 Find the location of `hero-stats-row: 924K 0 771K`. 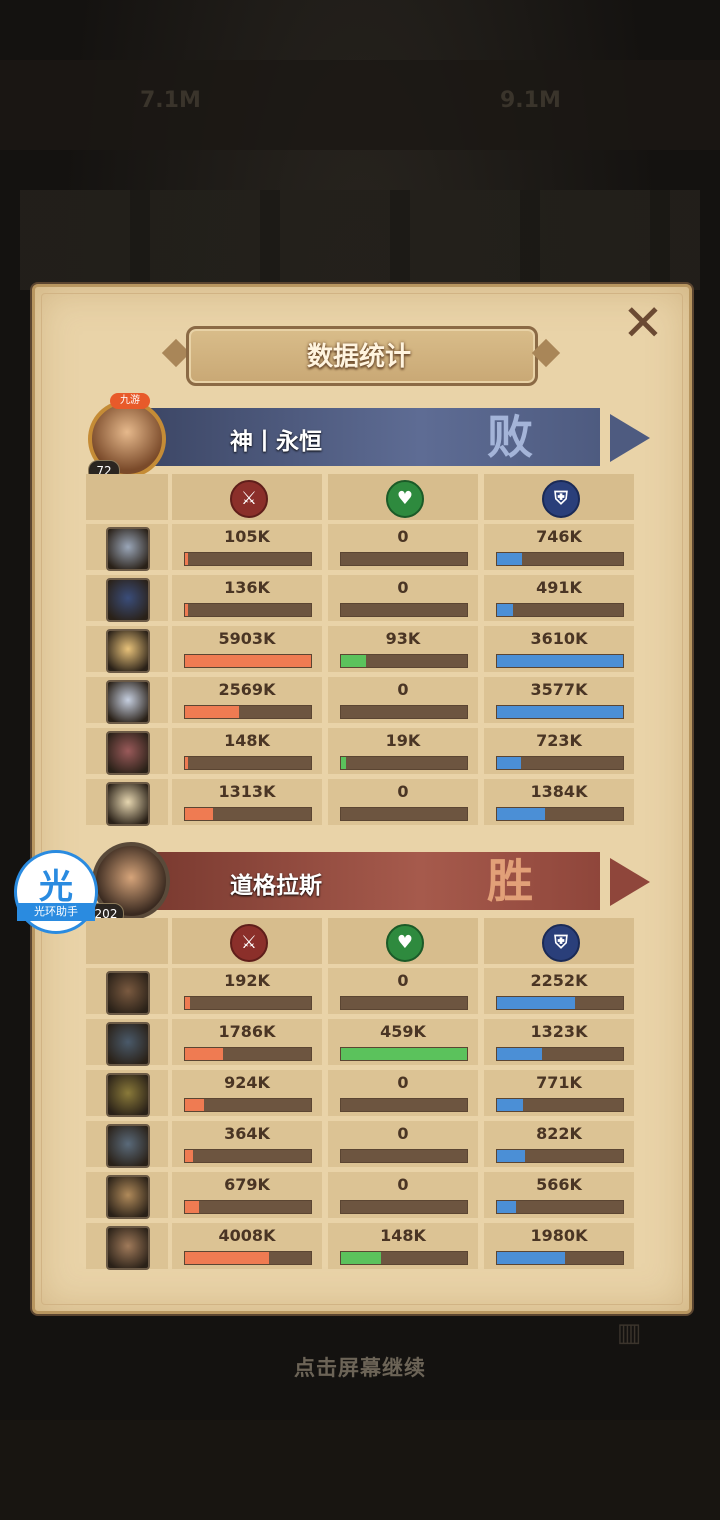

hero-stats-row: 924K 0 771K is located at coordinates (360, 1093).